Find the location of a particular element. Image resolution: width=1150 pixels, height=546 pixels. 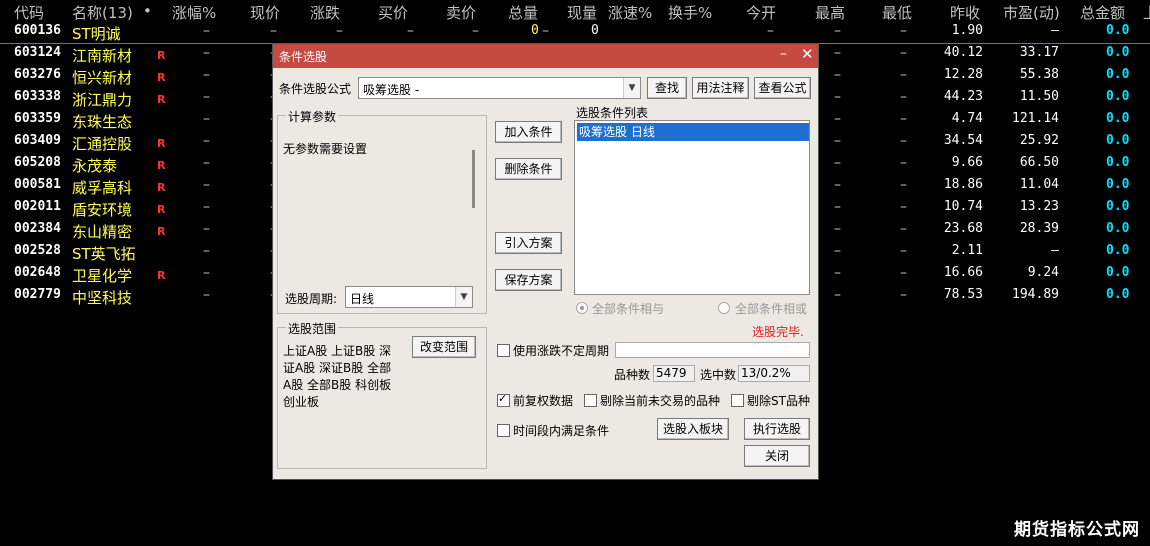

pre-close: 40.12 is located at coordinates (963, 52).